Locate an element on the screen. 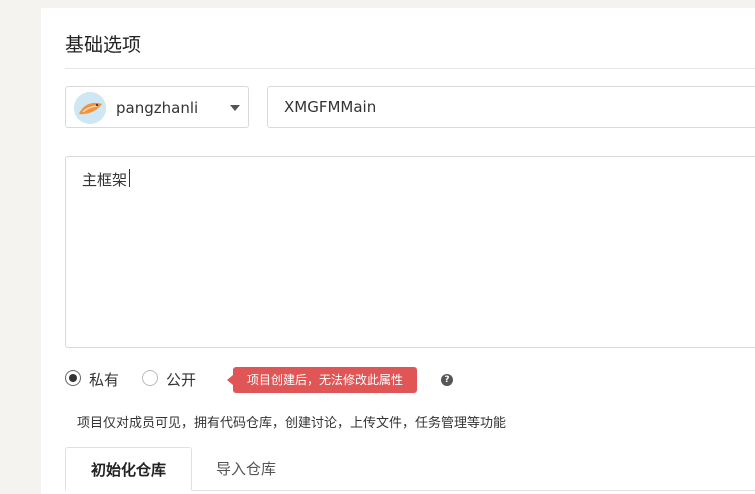 This screenshot has height=494, width=755. avatar is located at coordinates (90, 108).